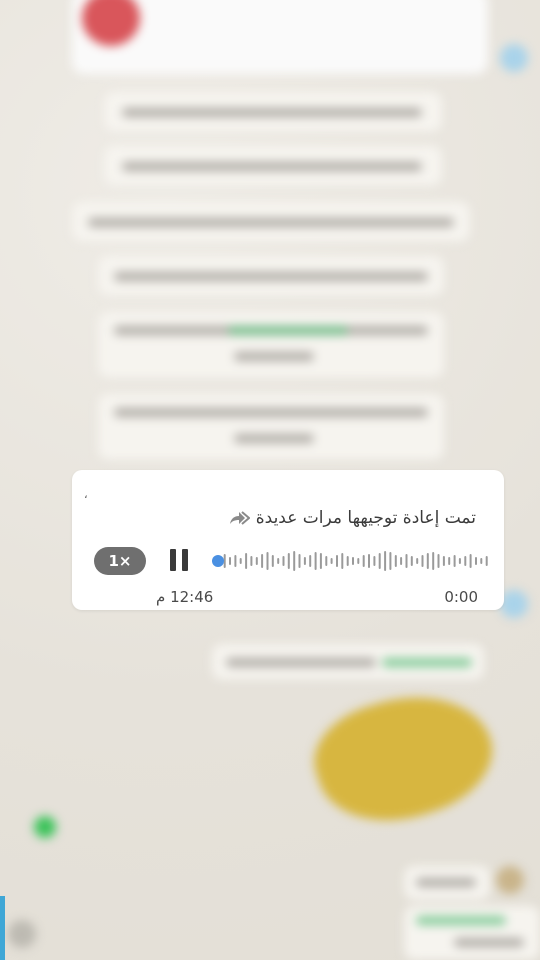  Describe the element at coordinates (239, 518) in the screenshot. I see `double-forward-arrow-icon` at that location.